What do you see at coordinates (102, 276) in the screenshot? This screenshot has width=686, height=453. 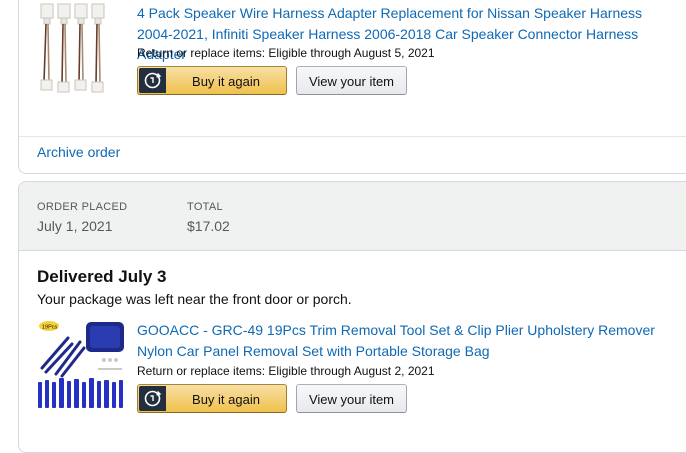 I see `delivery-status-heading: Delivered July 3` at bounding box center [102, 276].